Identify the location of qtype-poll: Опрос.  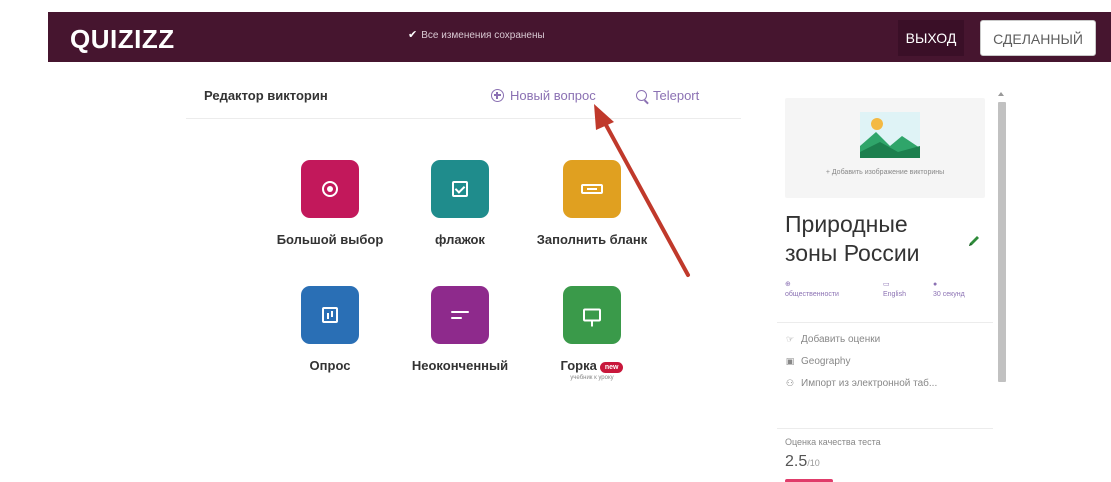
(330, 329).